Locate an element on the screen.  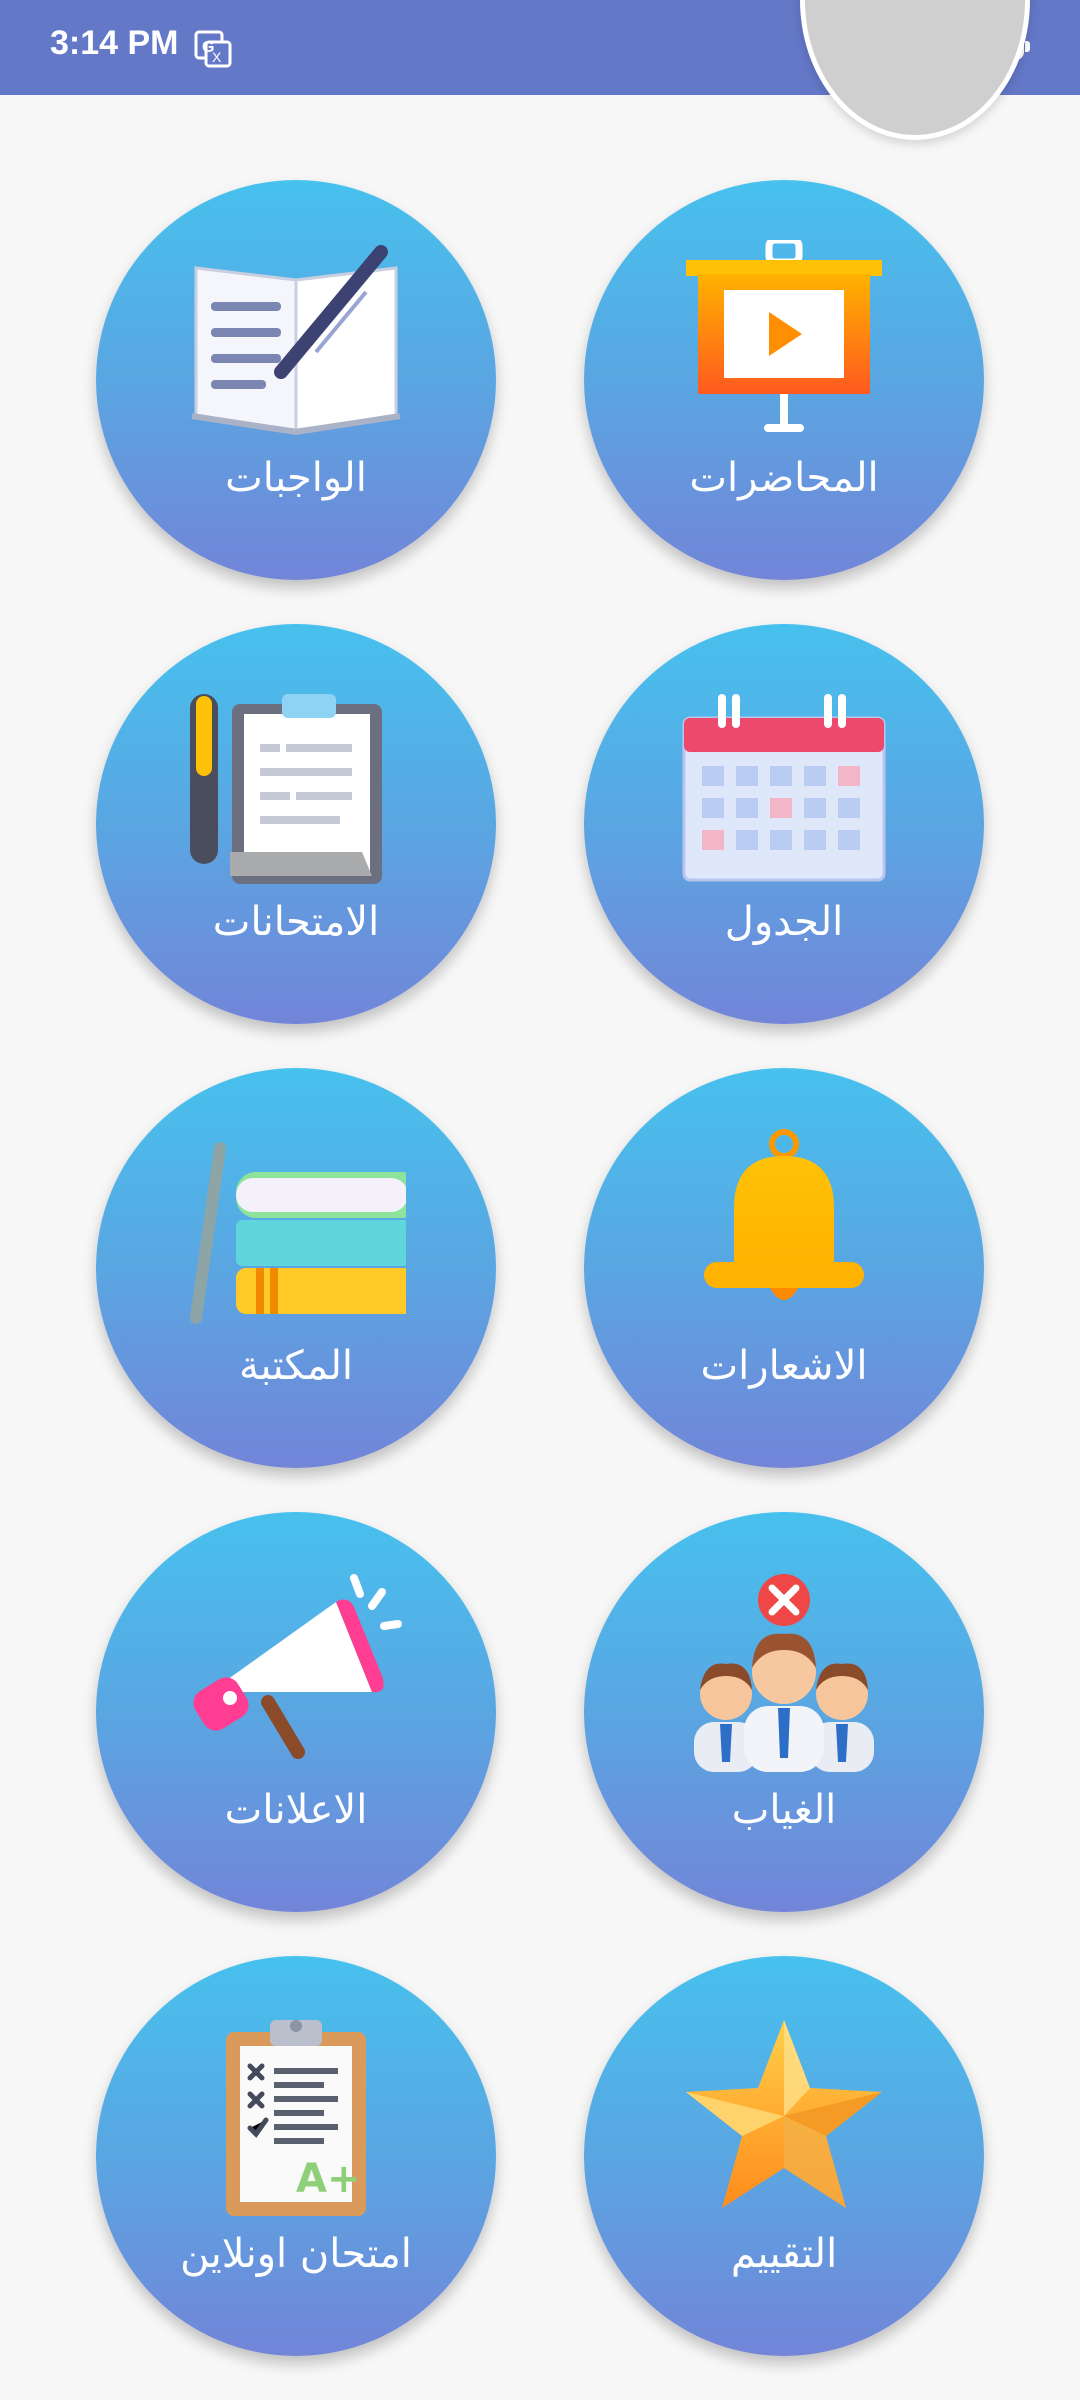
tile-label: المحاضرات is located at coordinates (784, 478).